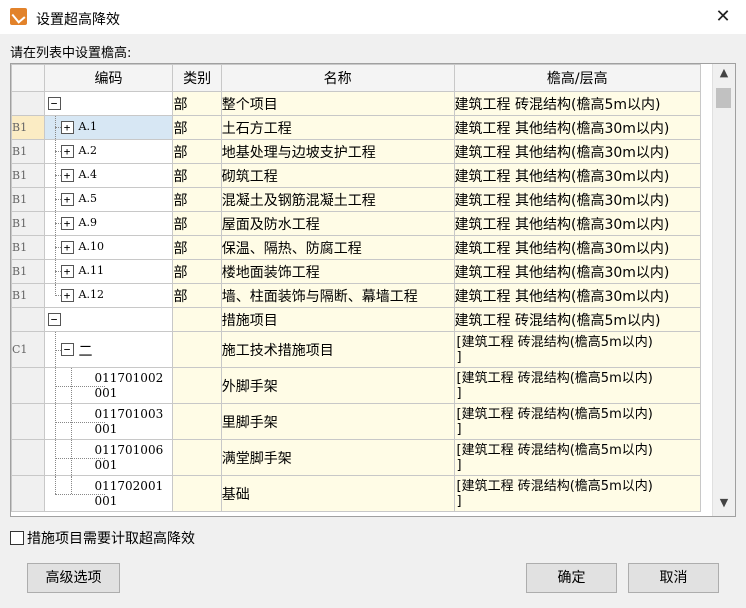 Image resolution: width=746 pixels, height=608 pixels. Describe the element at coordinates (73, 578) in the screenshot. I see `advanced-options-button: 高级选项` at that location.